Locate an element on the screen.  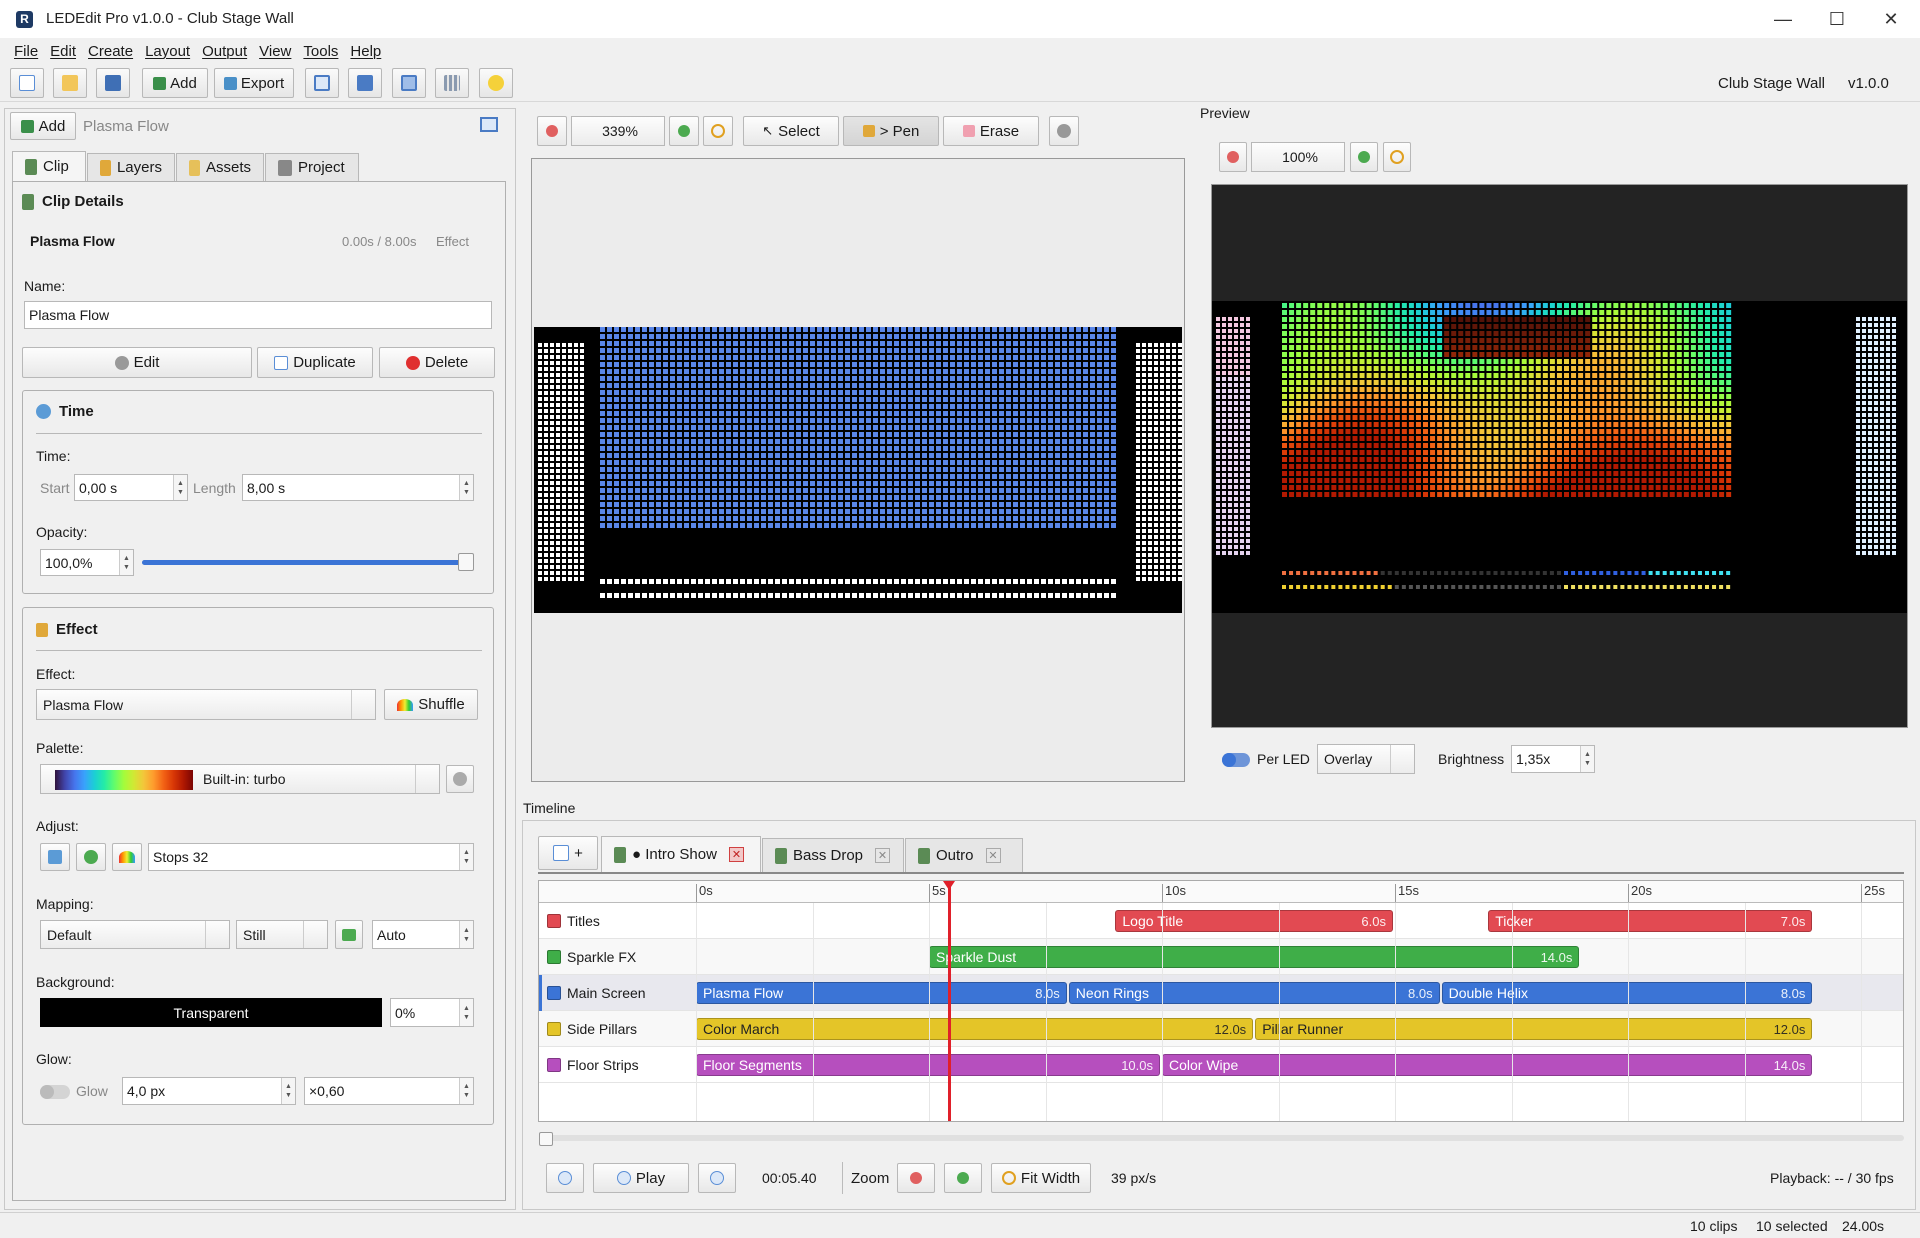
name-field: Plasma Flow is located at coordinates (258, 315).